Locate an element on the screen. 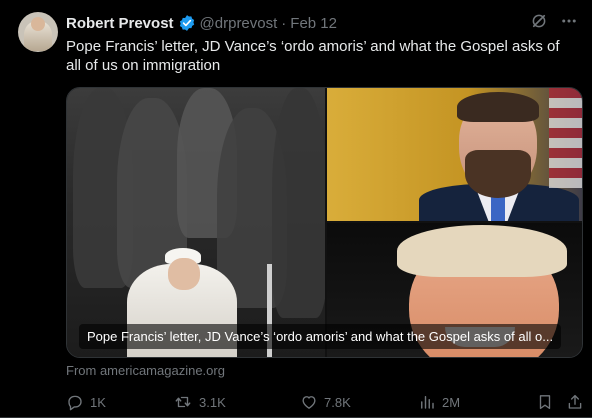 The width and height of the screenshot is (592, 418). post-date: Feb 12 is located at coordinates (313, 23).